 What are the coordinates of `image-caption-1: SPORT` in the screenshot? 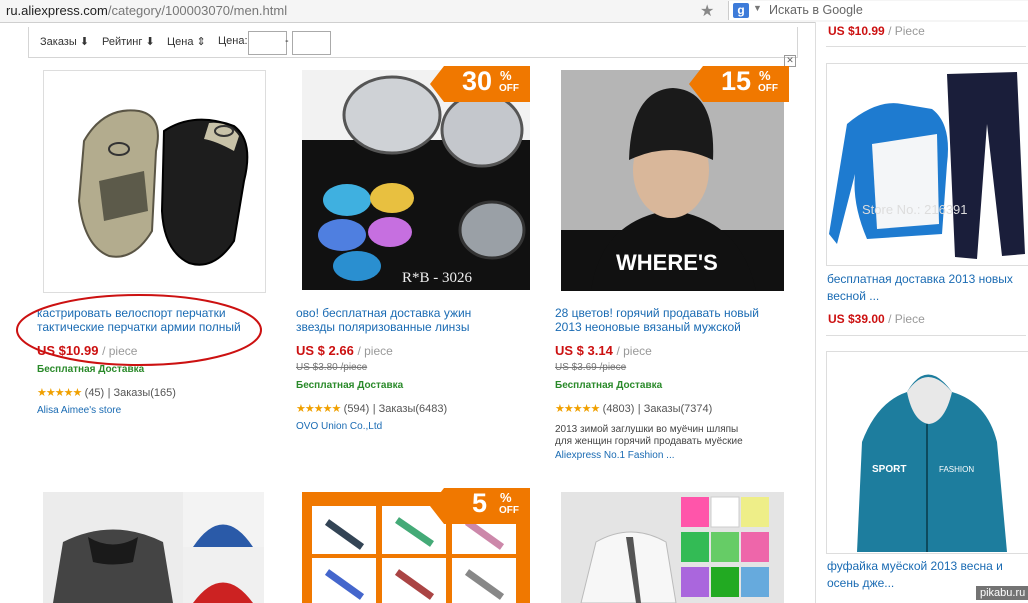 It's located at (889, 469).